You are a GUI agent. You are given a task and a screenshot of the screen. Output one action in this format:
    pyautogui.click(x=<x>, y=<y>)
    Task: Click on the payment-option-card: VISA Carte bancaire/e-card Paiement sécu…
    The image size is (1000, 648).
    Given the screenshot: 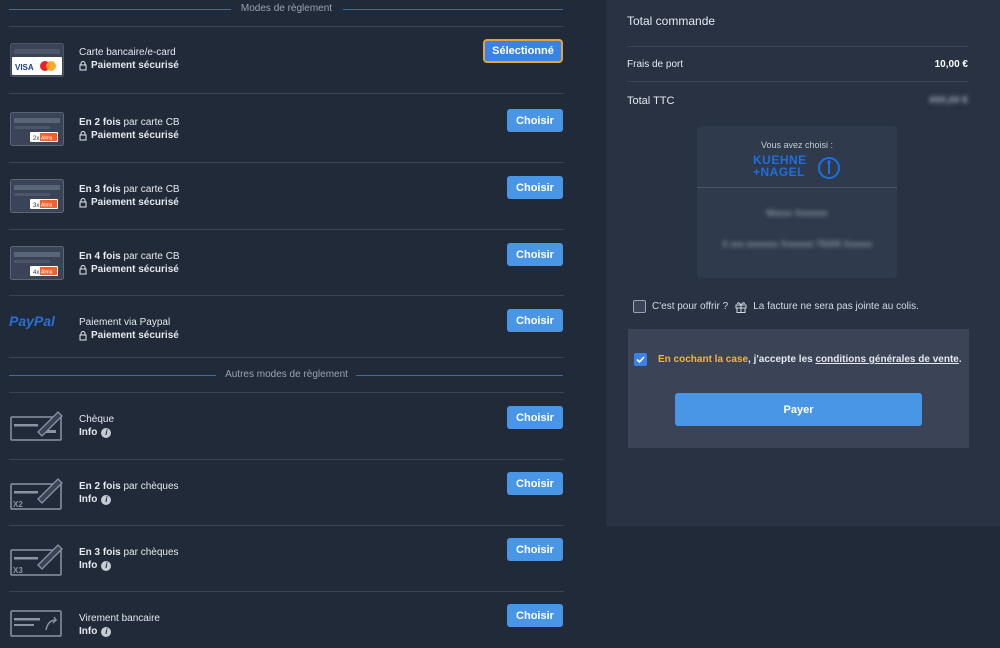 What is the action you would take?
    pyautogui.click(x=286, y=59)
    